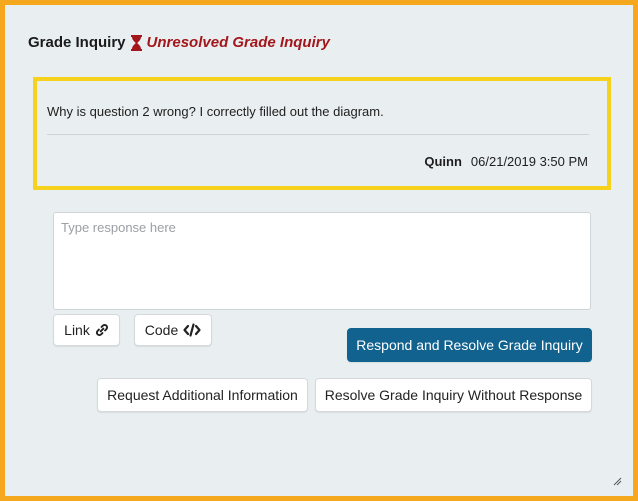  What do you see at coordinates (443, 161) in the screenshot?
I see `message-author: Quinn` at bounding box center [443, 161].